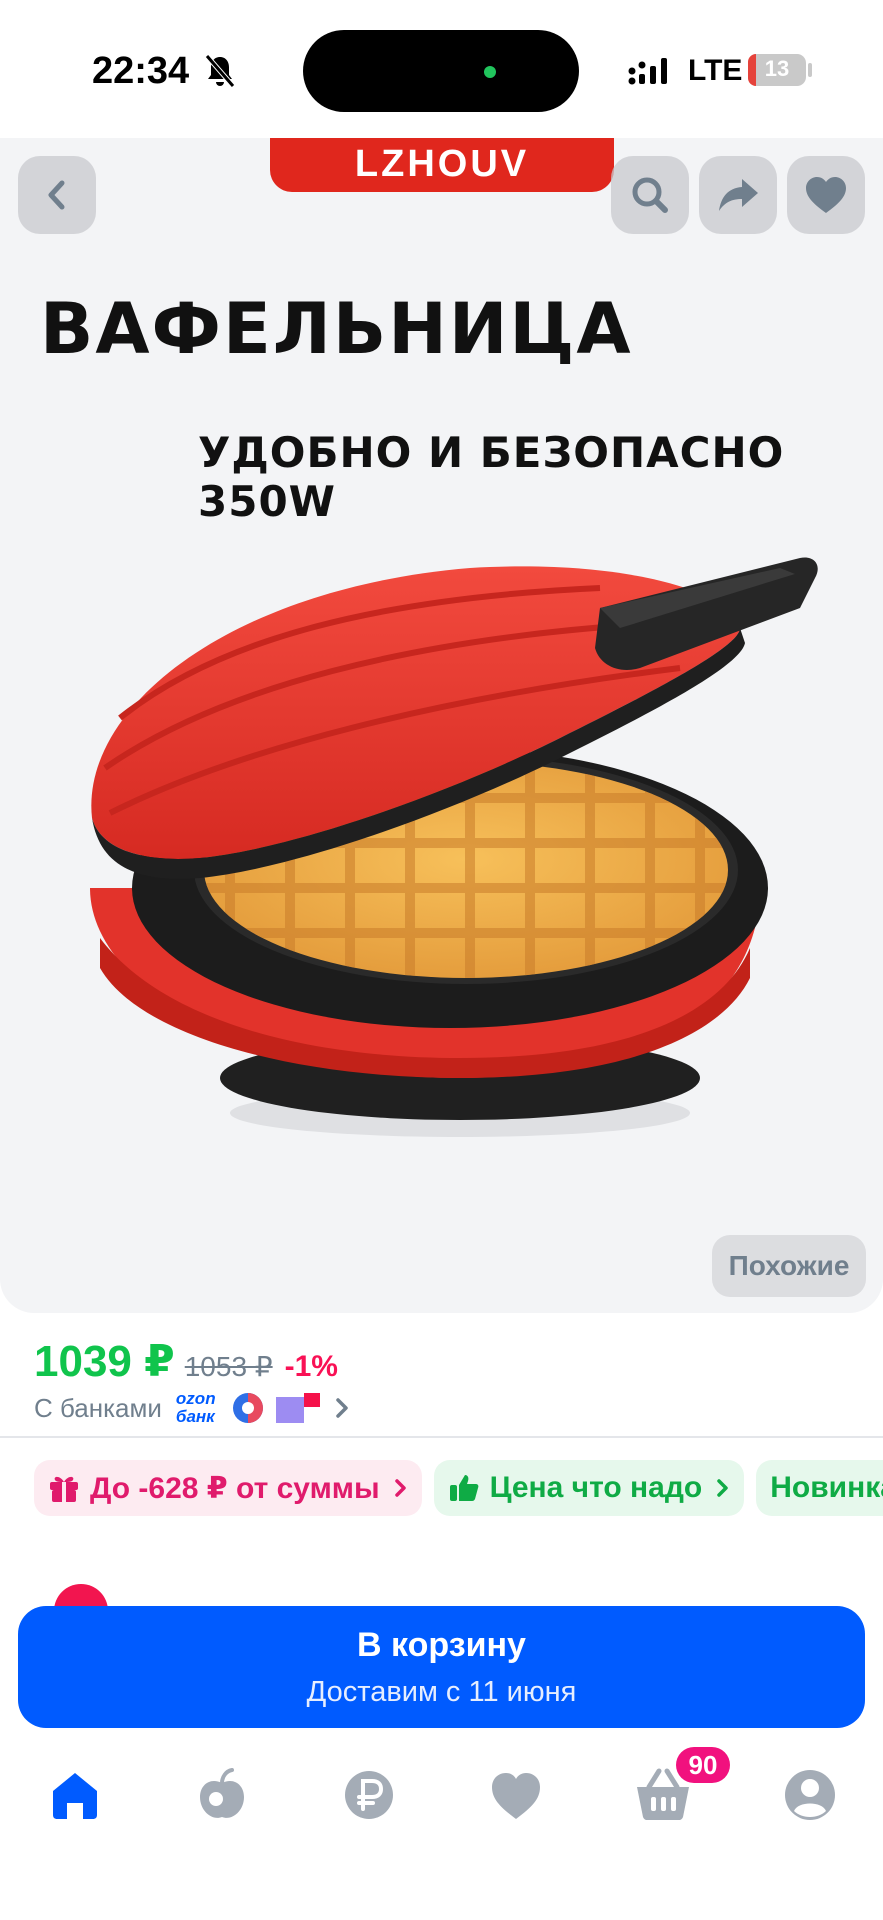 This screenshot has height=1920, width=883. Describe the element at coordinates (441, 1645) in the screenshot. I see `add-to-cart-label: В корзину` at that location.